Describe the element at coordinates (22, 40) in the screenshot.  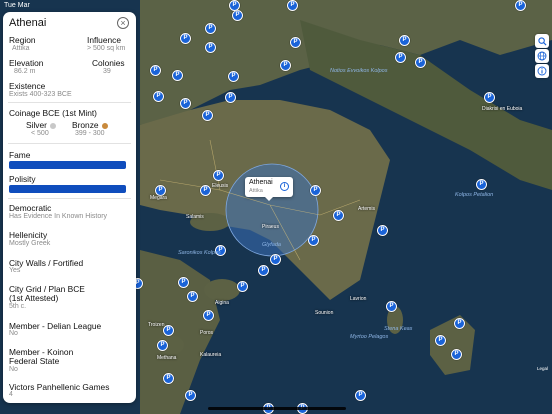
I see `region-label: Region` at that location.